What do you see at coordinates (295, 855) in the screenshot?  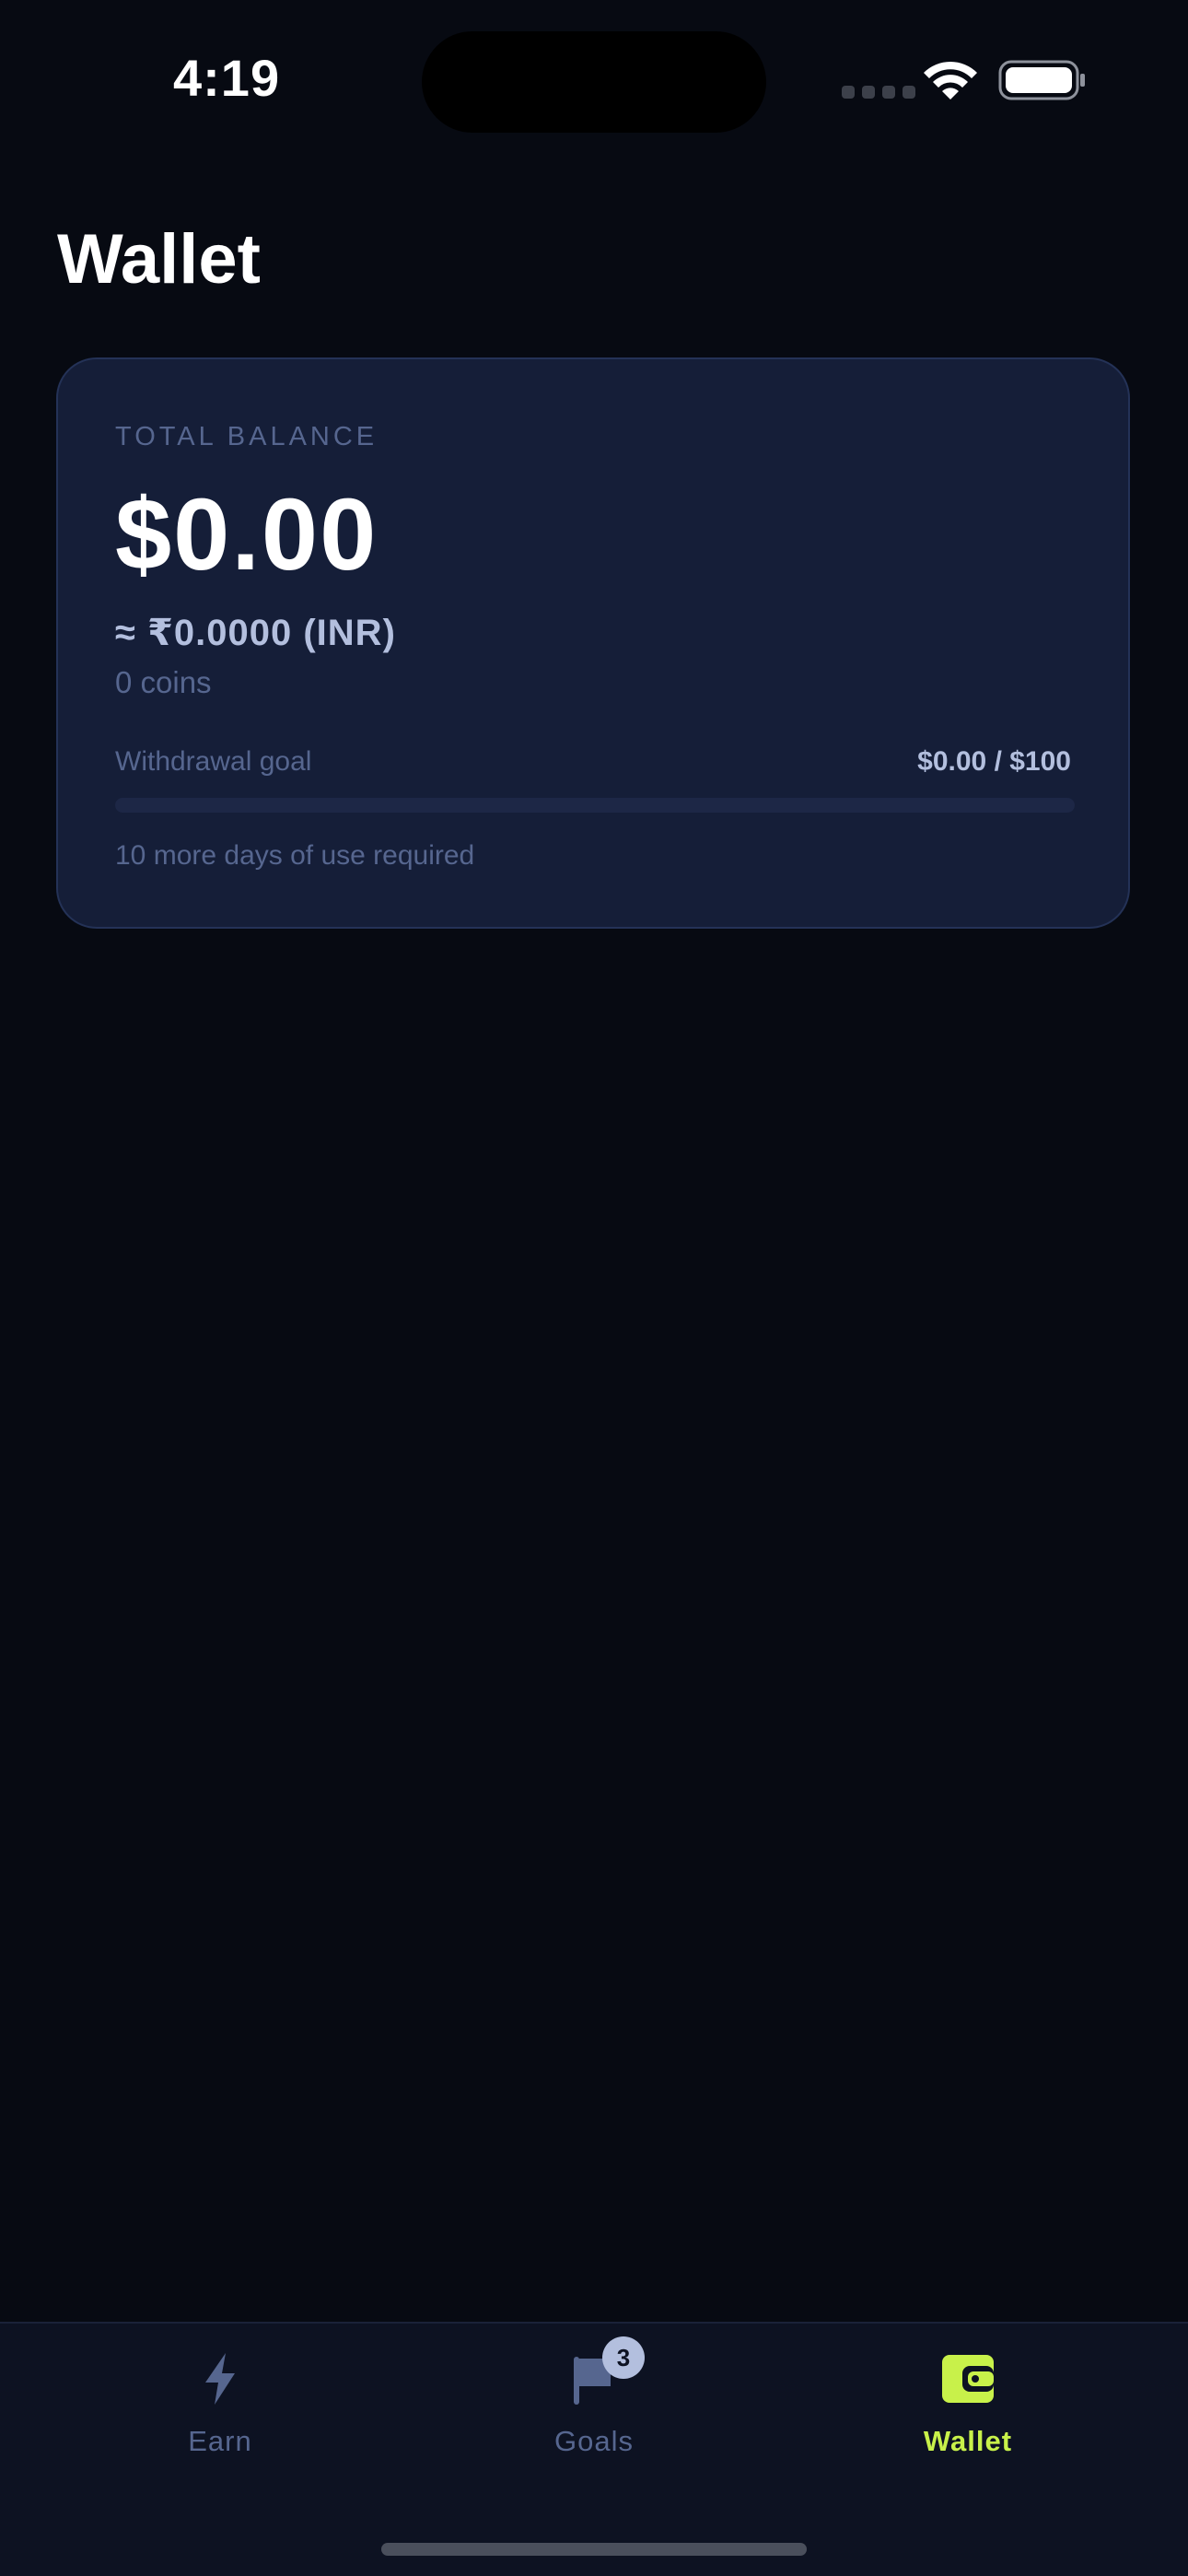 I see `withdrawal-goal-note: 10 more days of use required` at bounding box center [295, 855].